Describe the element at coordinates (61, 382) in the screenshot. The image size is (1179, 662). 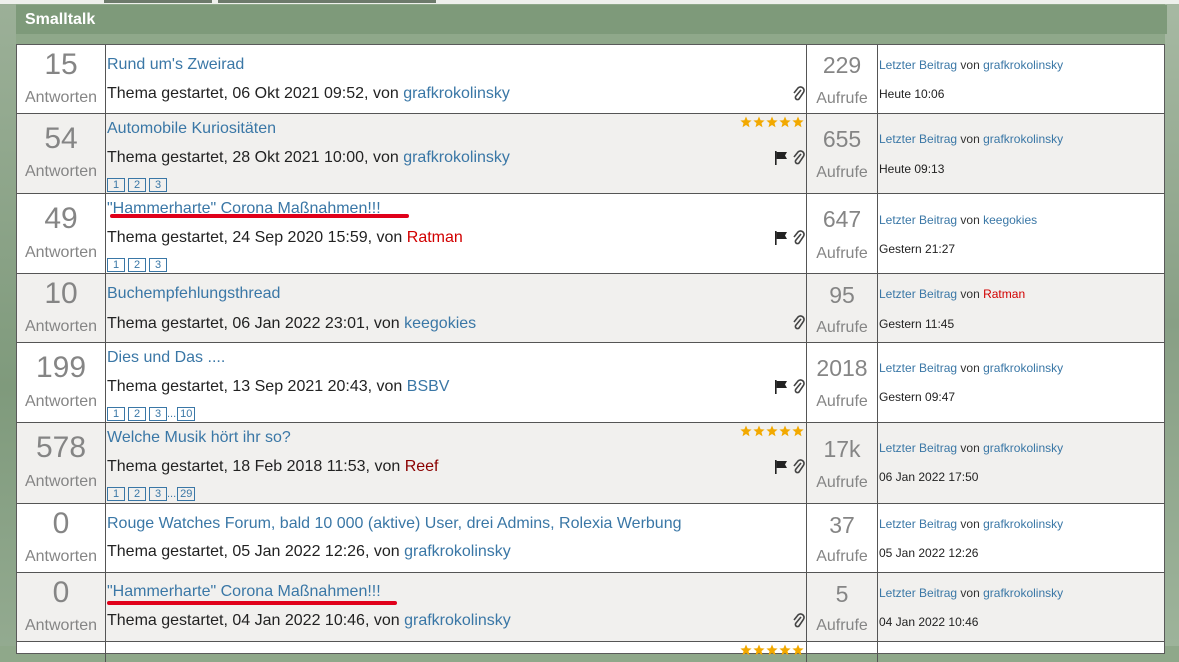
I see `answers-cell: 199 Antworten` at that location.